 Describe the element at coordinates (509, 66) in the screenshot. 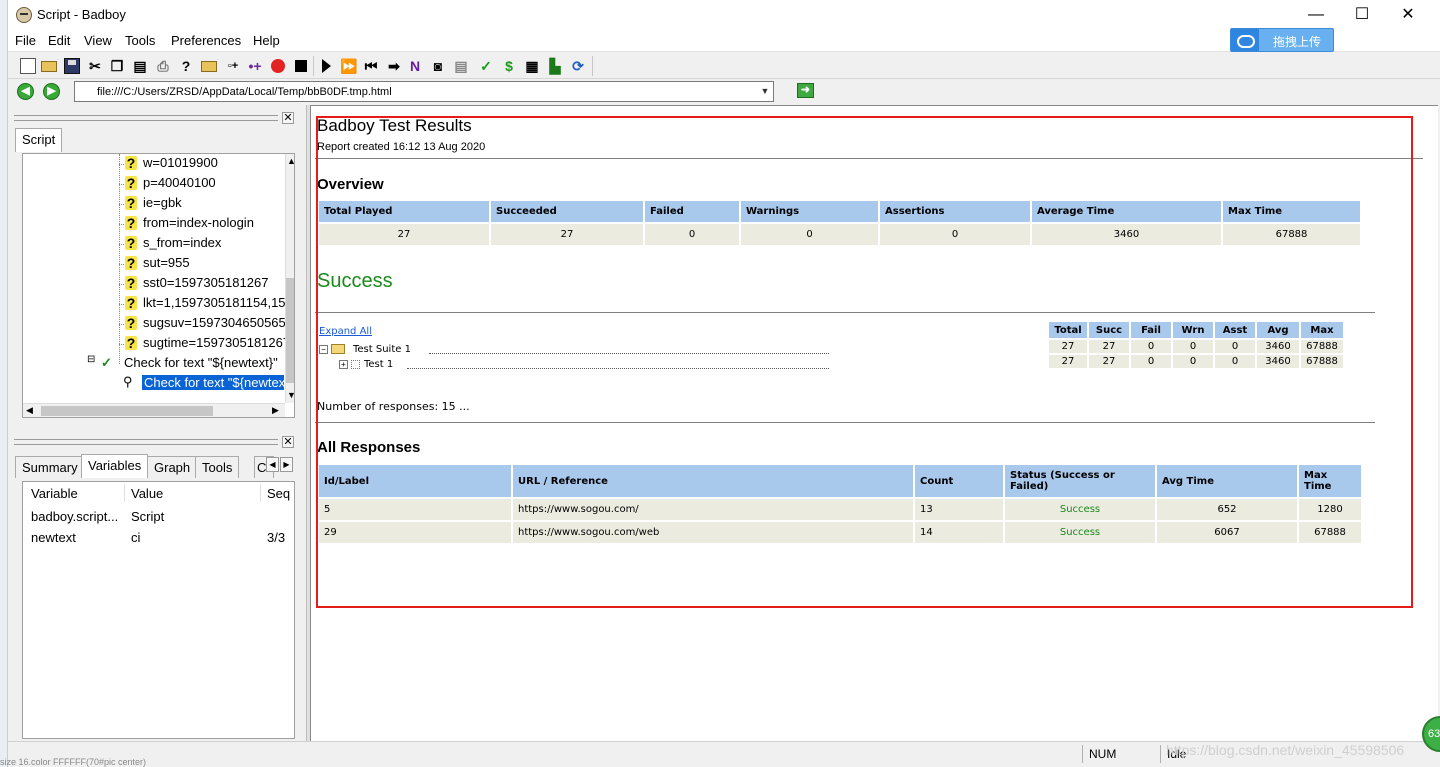

I see `dollar-icon: $` at that location.